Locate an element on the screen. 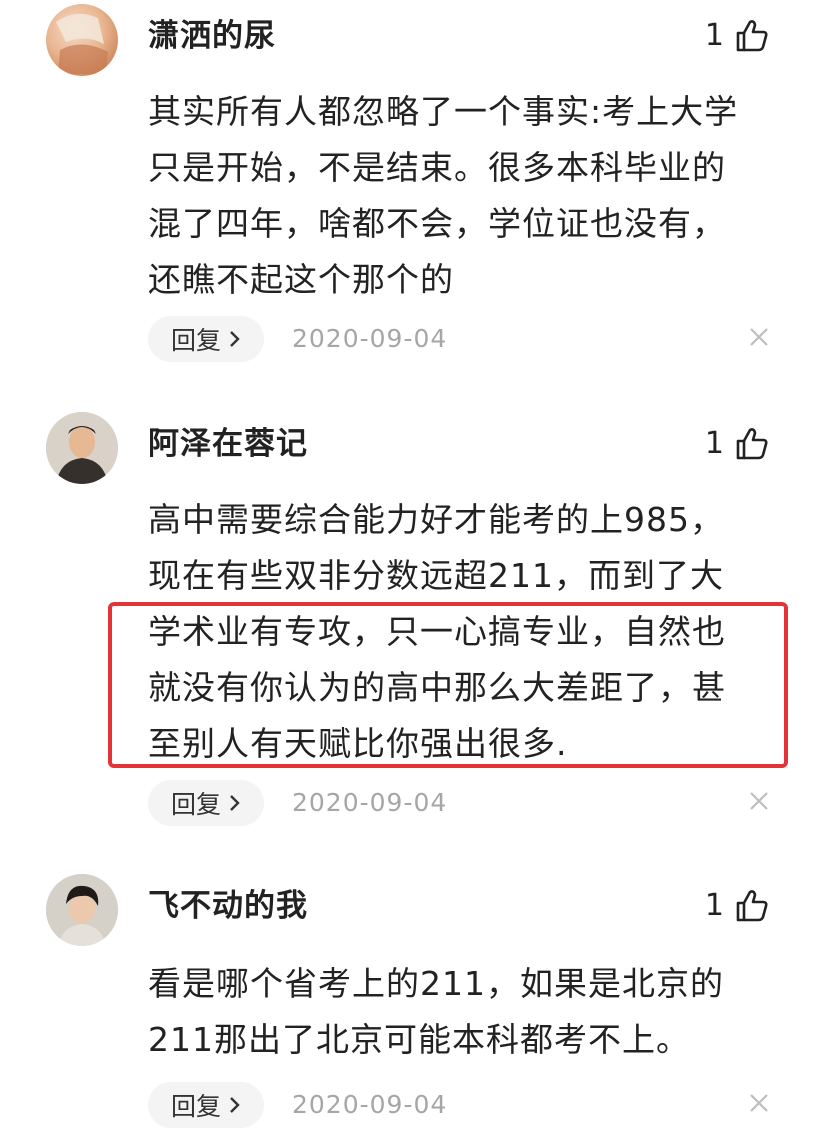 The width and height of the screenshot is (820, 1128). comment-line: 高中需要综合能力好才能考的上985， is located at coordinates (436, 519).